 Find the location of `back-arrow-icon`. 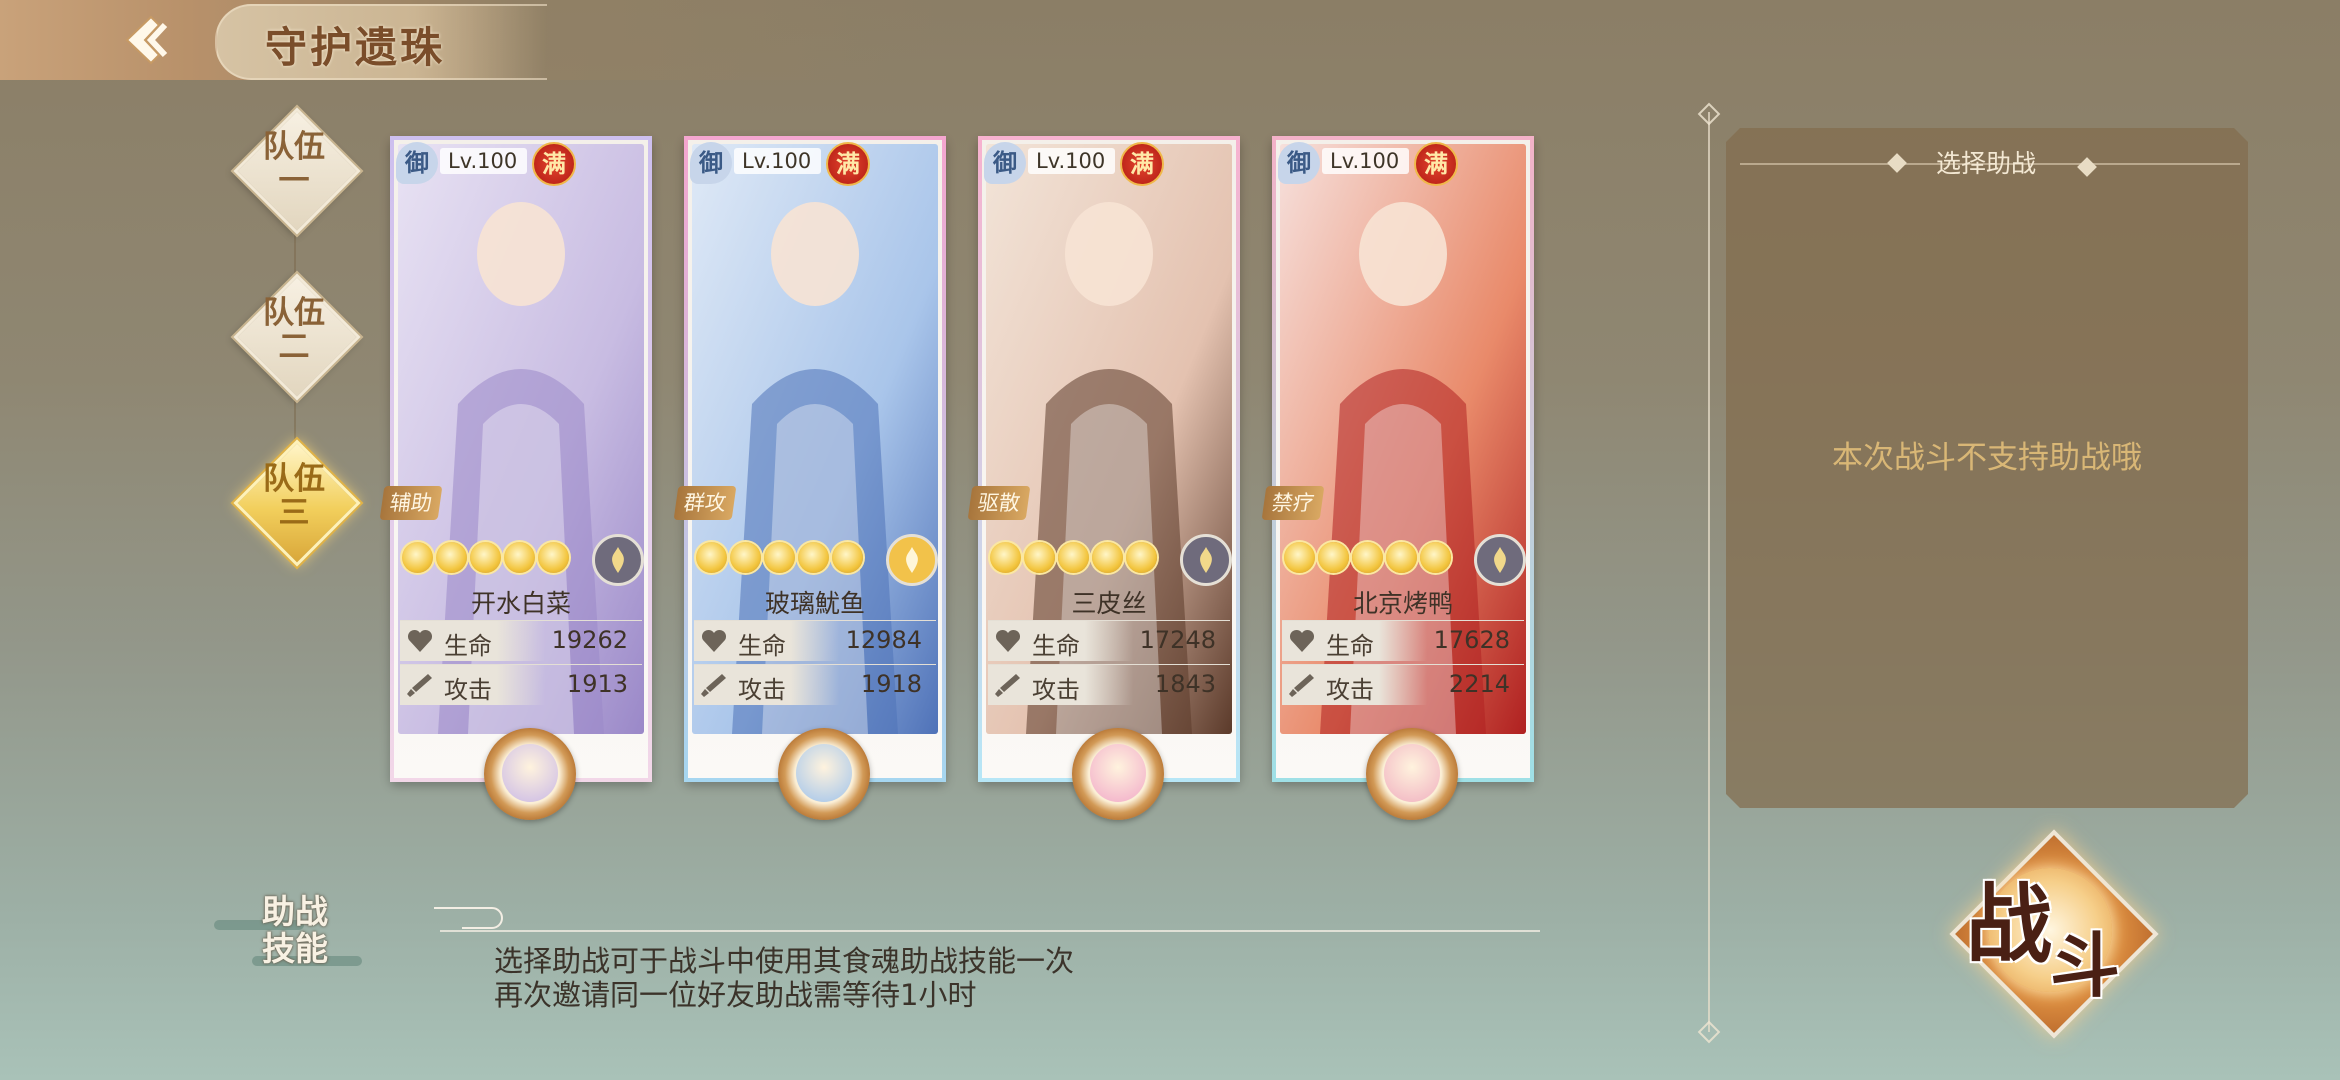

back-arrow-icon is located at coordinates (146, 40).